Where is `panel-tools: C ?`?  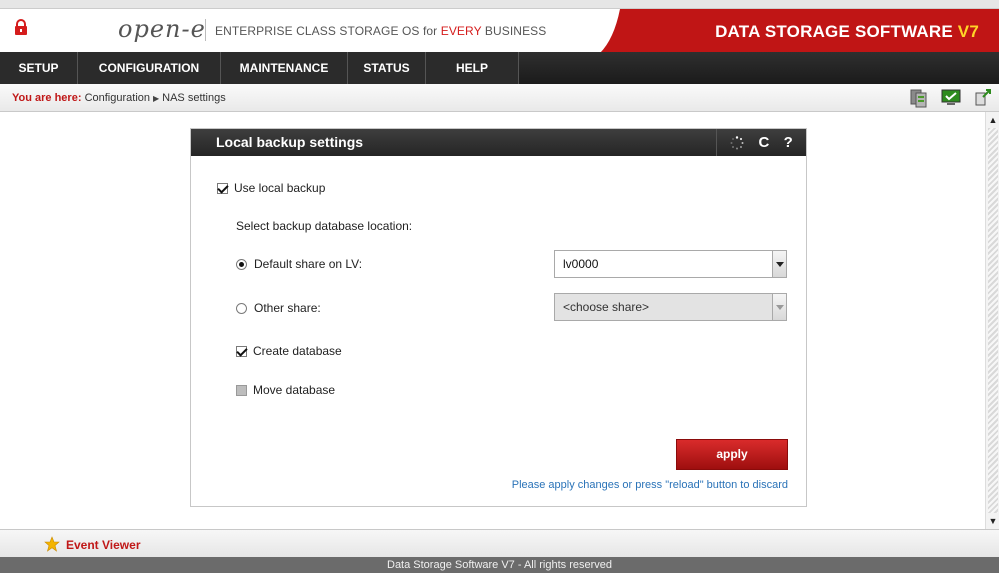
panel-tools: C ? is located at coordinates (761, 142).